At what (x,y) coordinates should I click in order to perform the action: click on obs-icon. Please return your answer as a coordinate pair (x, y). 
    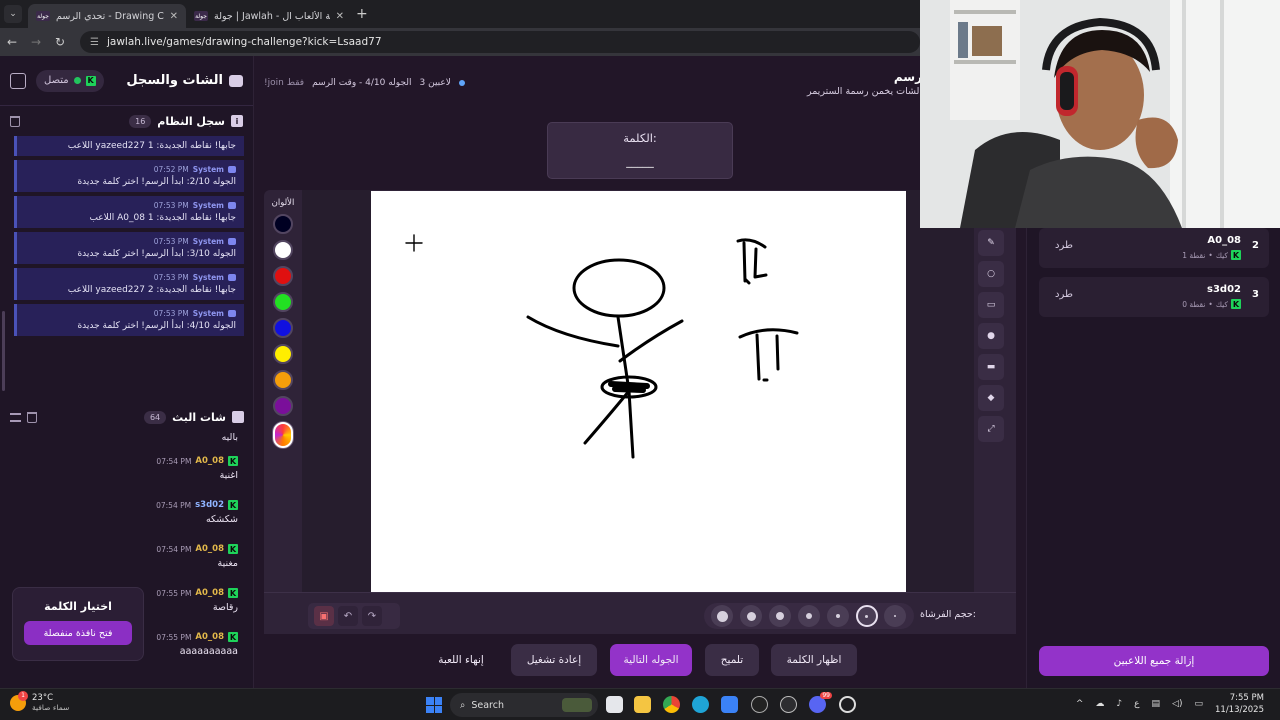
    Looking at the image, I should click on (759, 704).